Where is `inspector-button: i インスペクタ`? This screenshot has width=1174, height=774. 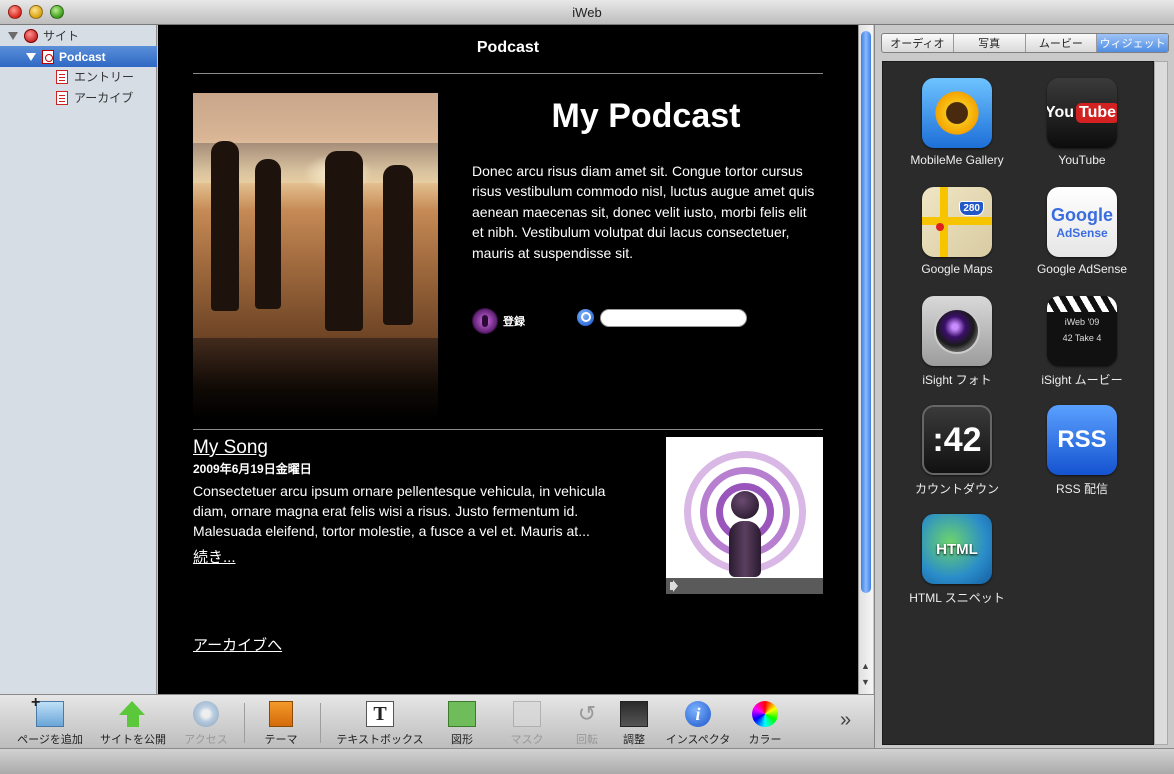
inspector-button: i インスペクタ is located at coordinates (698, 724).